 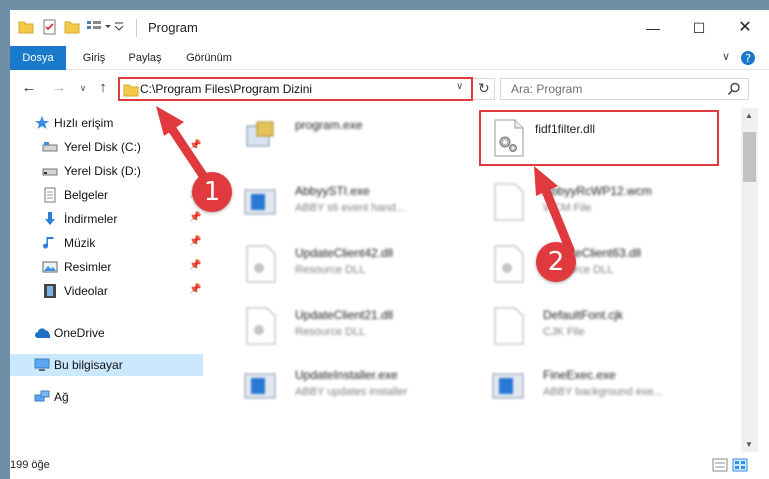 What do you see at coordinates (557, 218) in the screenshot?
I see `arrow-2-shaft` at bounding box center [557, 218].